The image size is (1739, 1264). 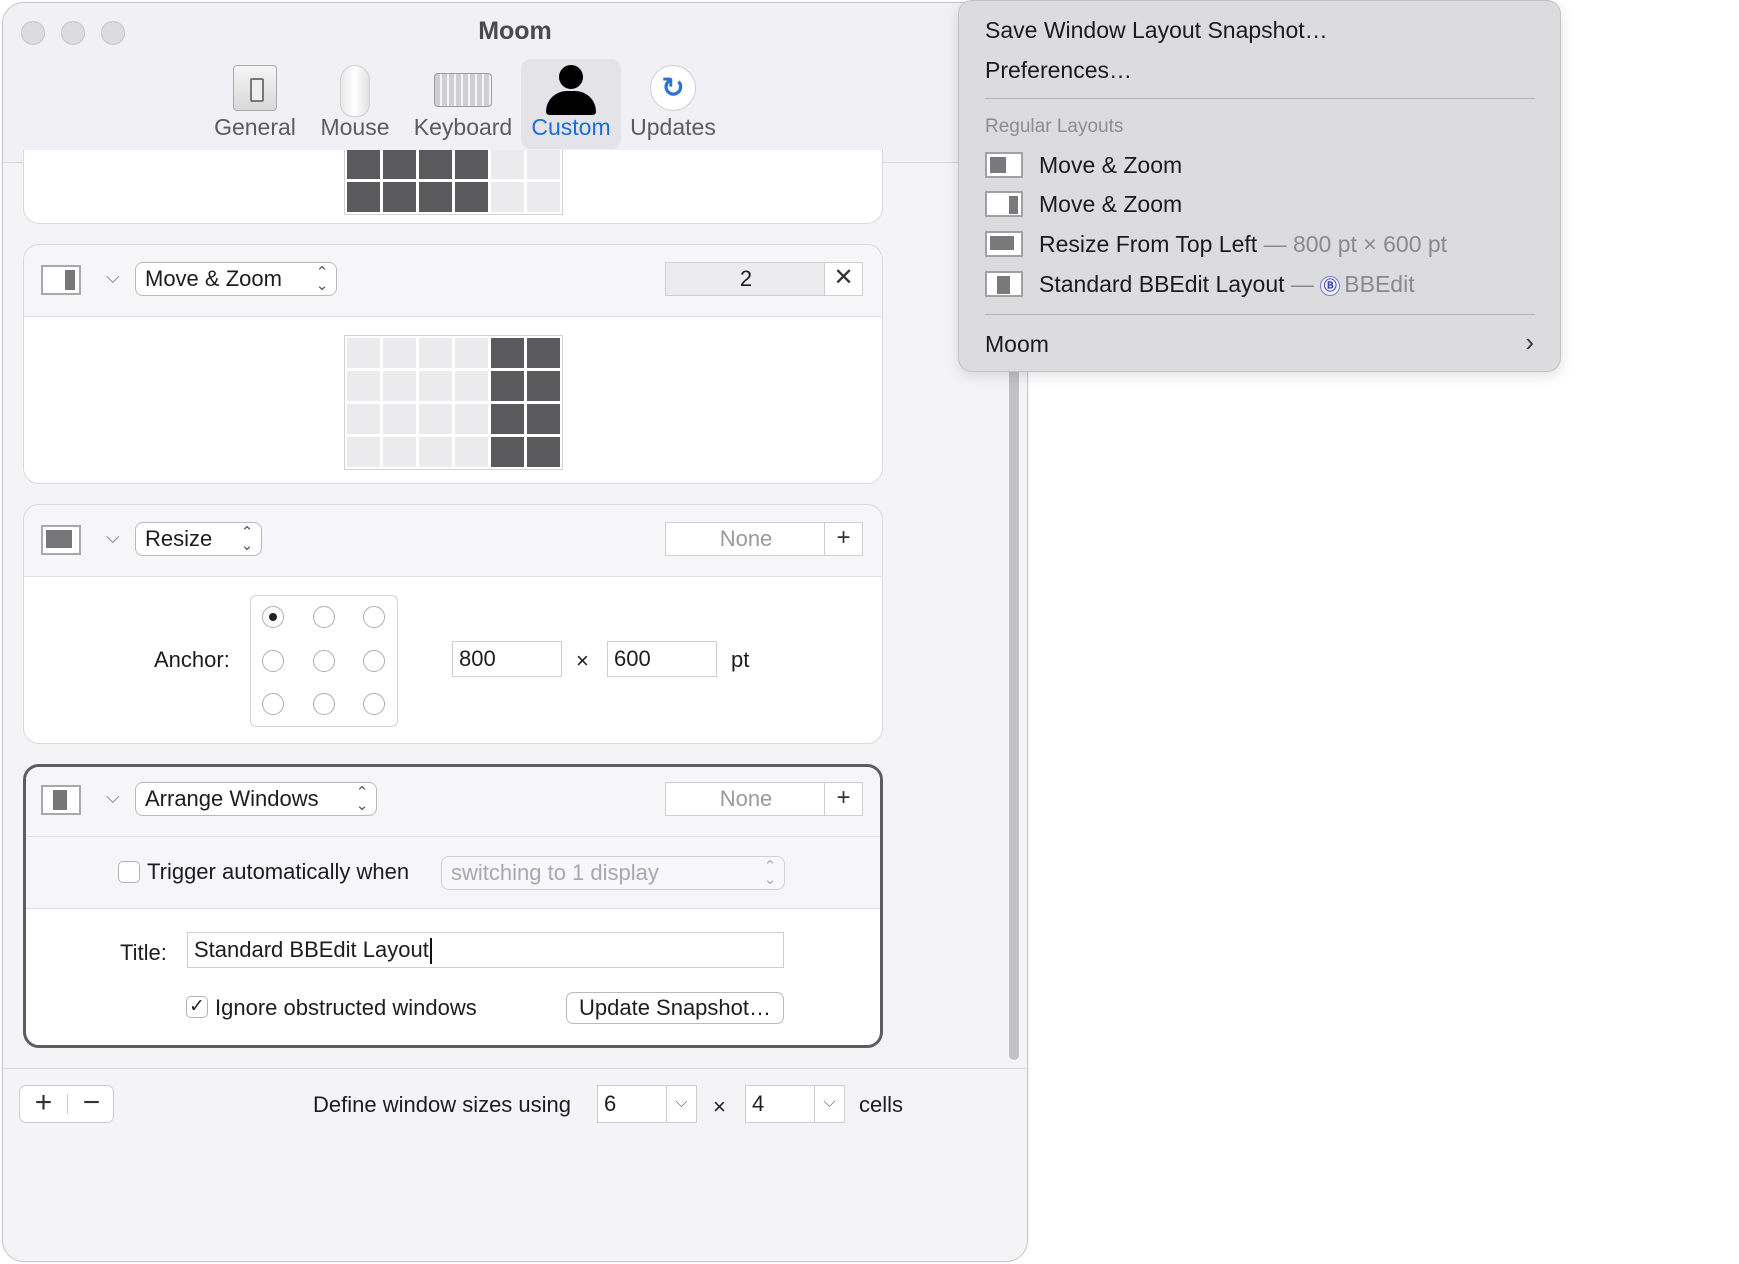 What do you see at coordinates (1302, 284) in the screenshot?
I see `menu-item-layout-4-dash: —` at bounding box center [1302, 284].